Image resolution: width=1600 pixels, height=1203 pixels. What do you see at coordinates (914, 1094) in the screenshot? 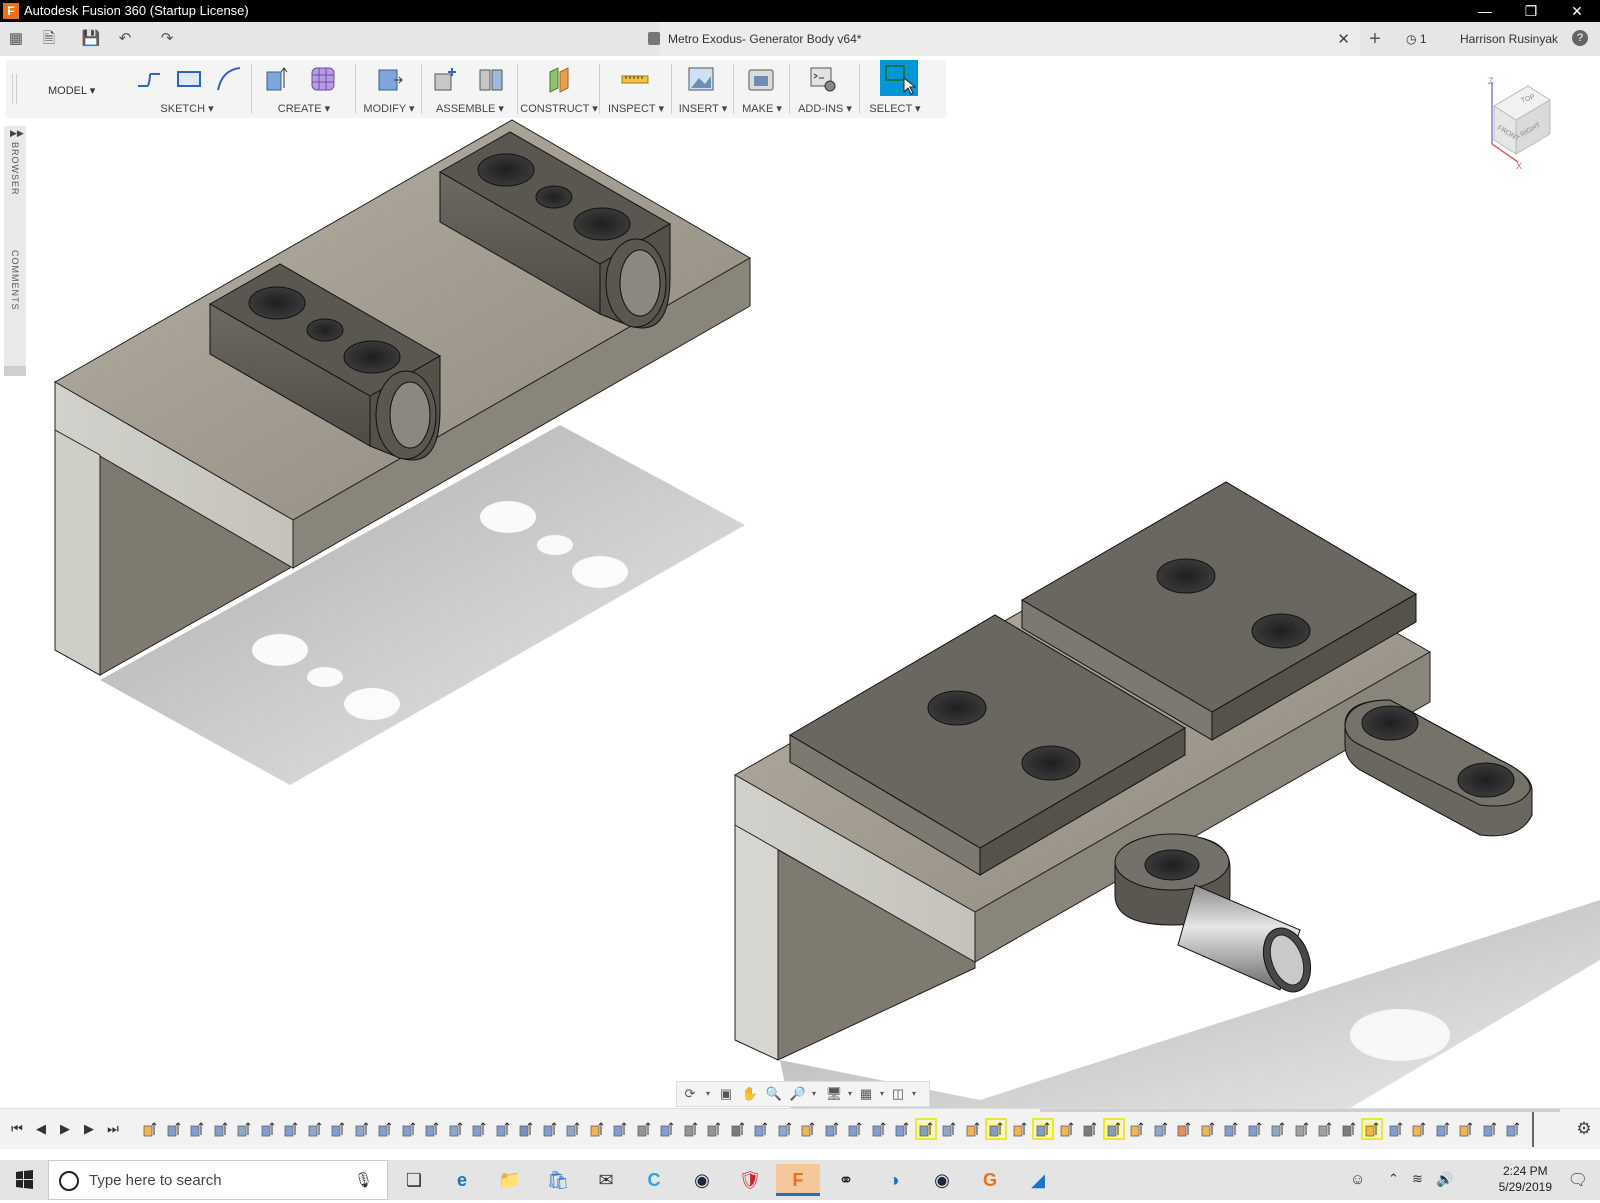
I see `viewports-dropdown-icon: ▾` at bounding box center [914, 1094].